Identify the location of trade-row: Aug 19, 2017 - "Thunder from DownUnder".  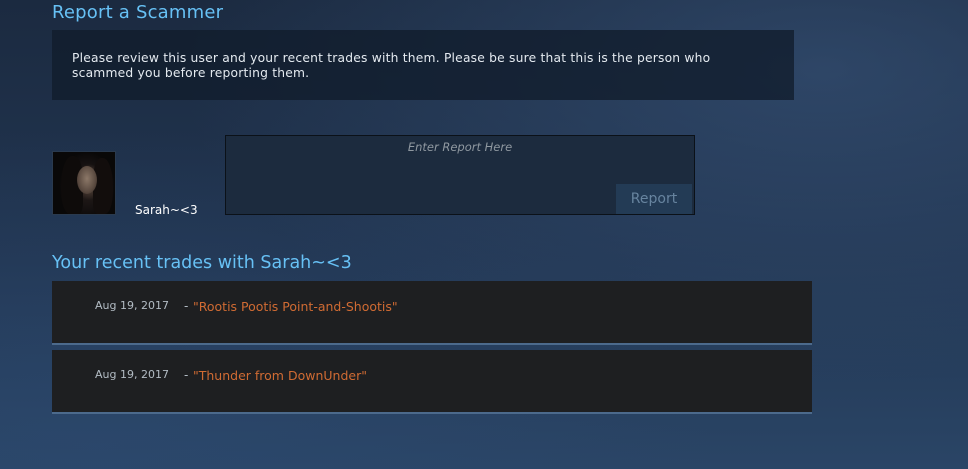
(432, 382).